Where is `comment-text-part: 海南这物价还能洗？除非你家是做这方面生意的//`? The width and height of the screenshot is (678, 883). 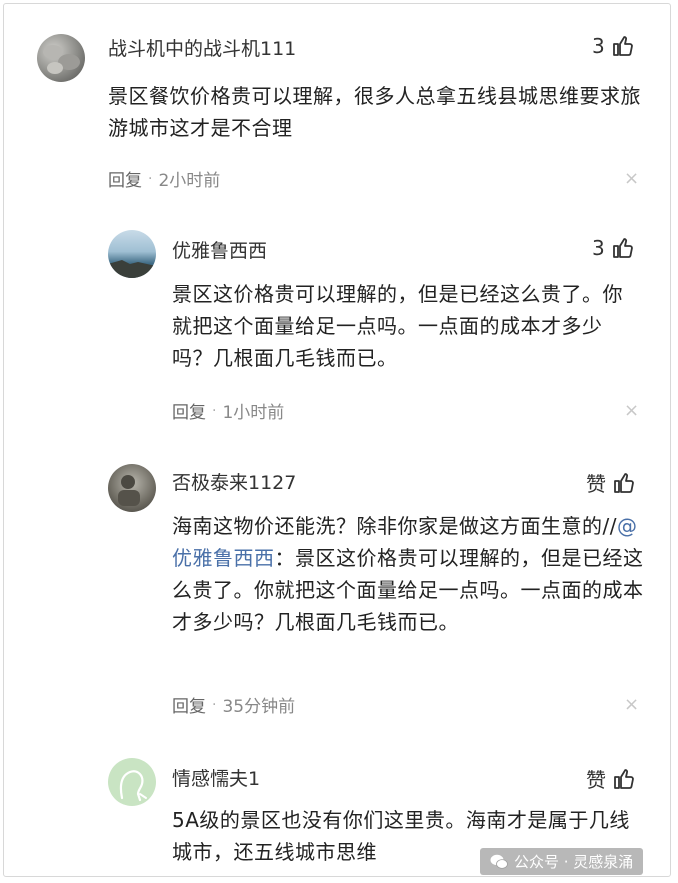
comment-text-part: 海南这物价还能洗？除非你家是做这方面生意的// is located at coordinates (394, 526).